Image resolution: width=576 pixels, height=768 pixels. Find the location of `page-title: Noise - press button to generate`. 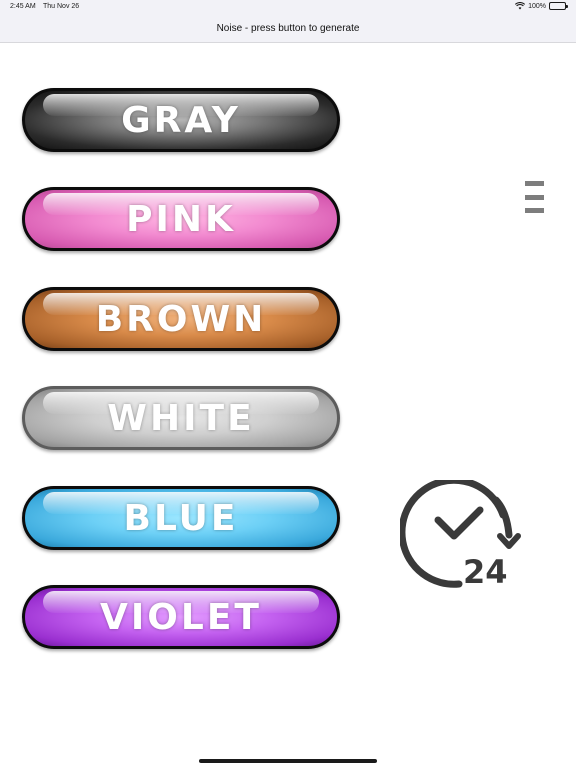

page-title: Noise - press button to generate is located at coordinates (288, 28).